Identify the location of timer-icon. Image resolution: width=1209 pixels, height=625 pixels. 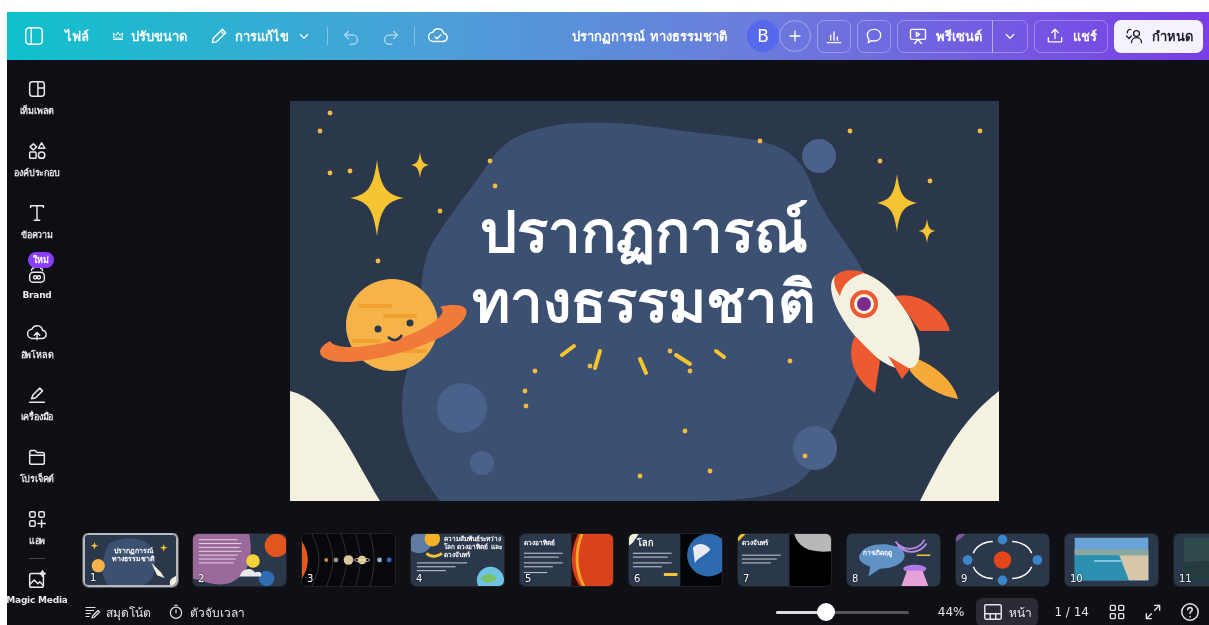
(176, 612).